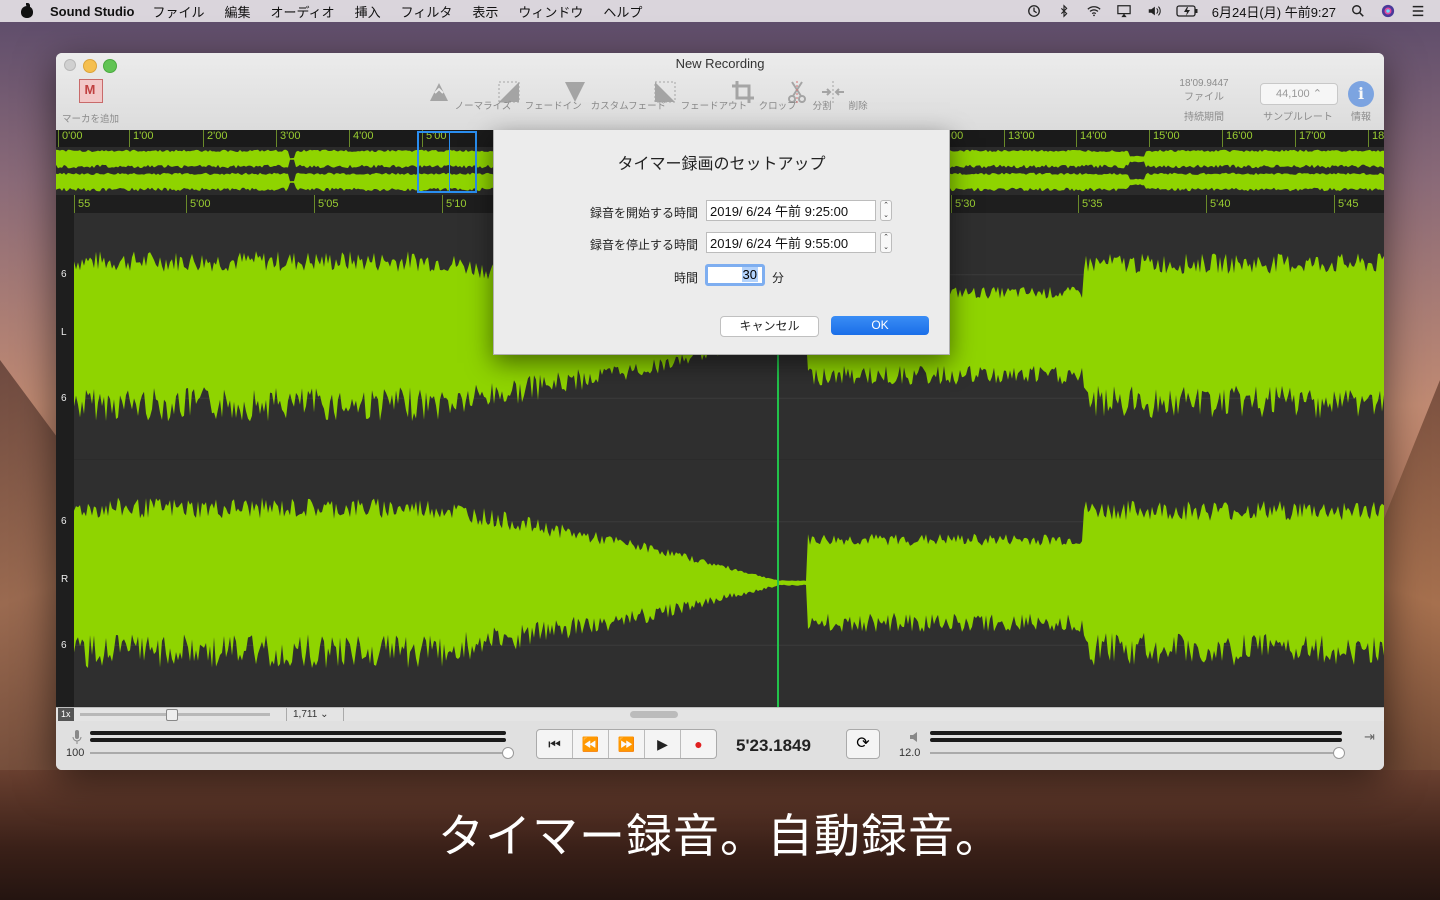 Image resolution: width=1440 pixels, height=900 pixels. Describe the element at coordinates (720, 745) in the screenshot. I see `transport-bar: 100 ⏮ ⏪ ⏩ ▶ ● 5'23.1849 ⟳ 12.0 ⇥` at that location.